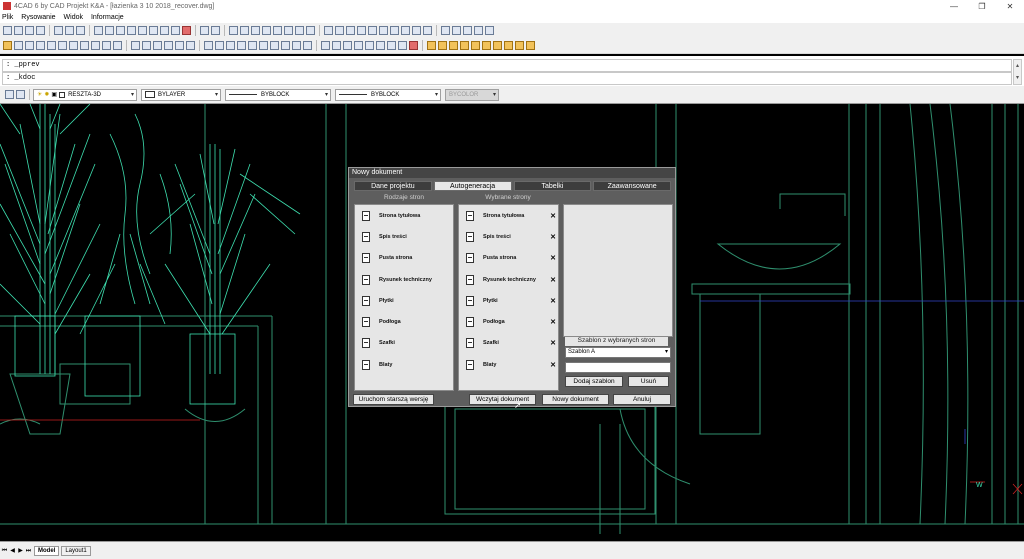 This screenshot has height=559, width=1024. I want to click on list-item: Podłoga, so click(404, 321).